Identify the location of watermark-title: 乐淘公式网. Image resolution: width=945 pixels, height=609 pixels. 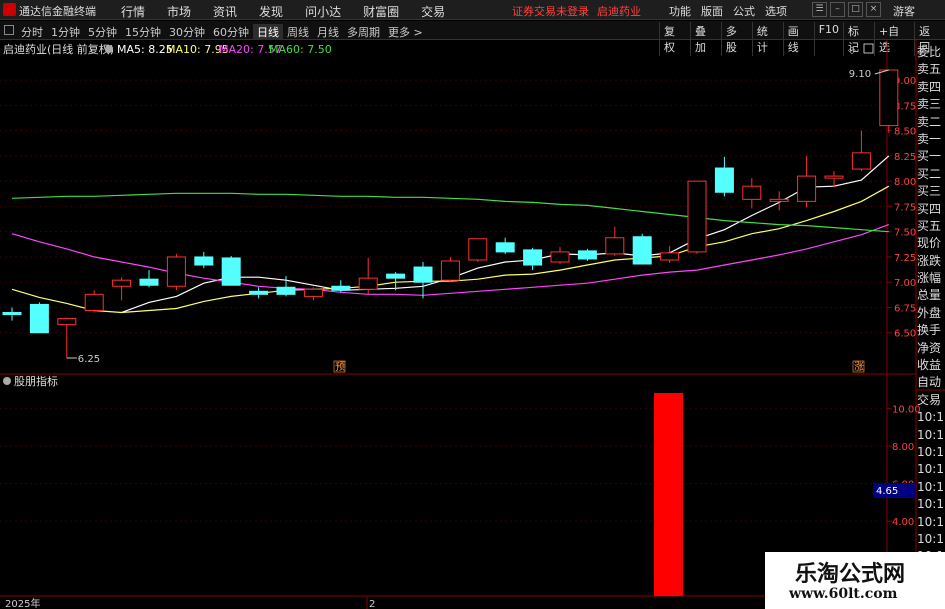
(850, 574).